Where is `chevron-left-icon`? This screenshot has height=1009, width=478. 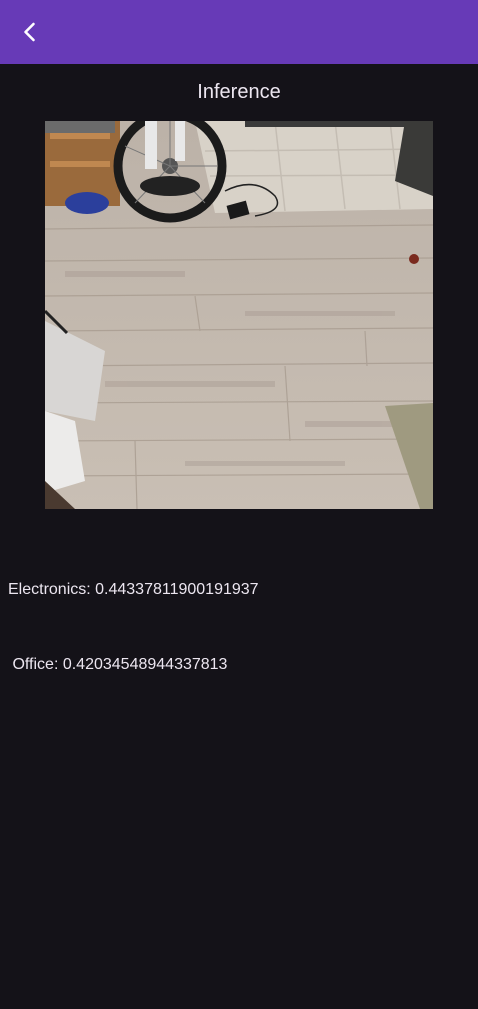 chevron-left-icon is located at coordinates (30, 32).